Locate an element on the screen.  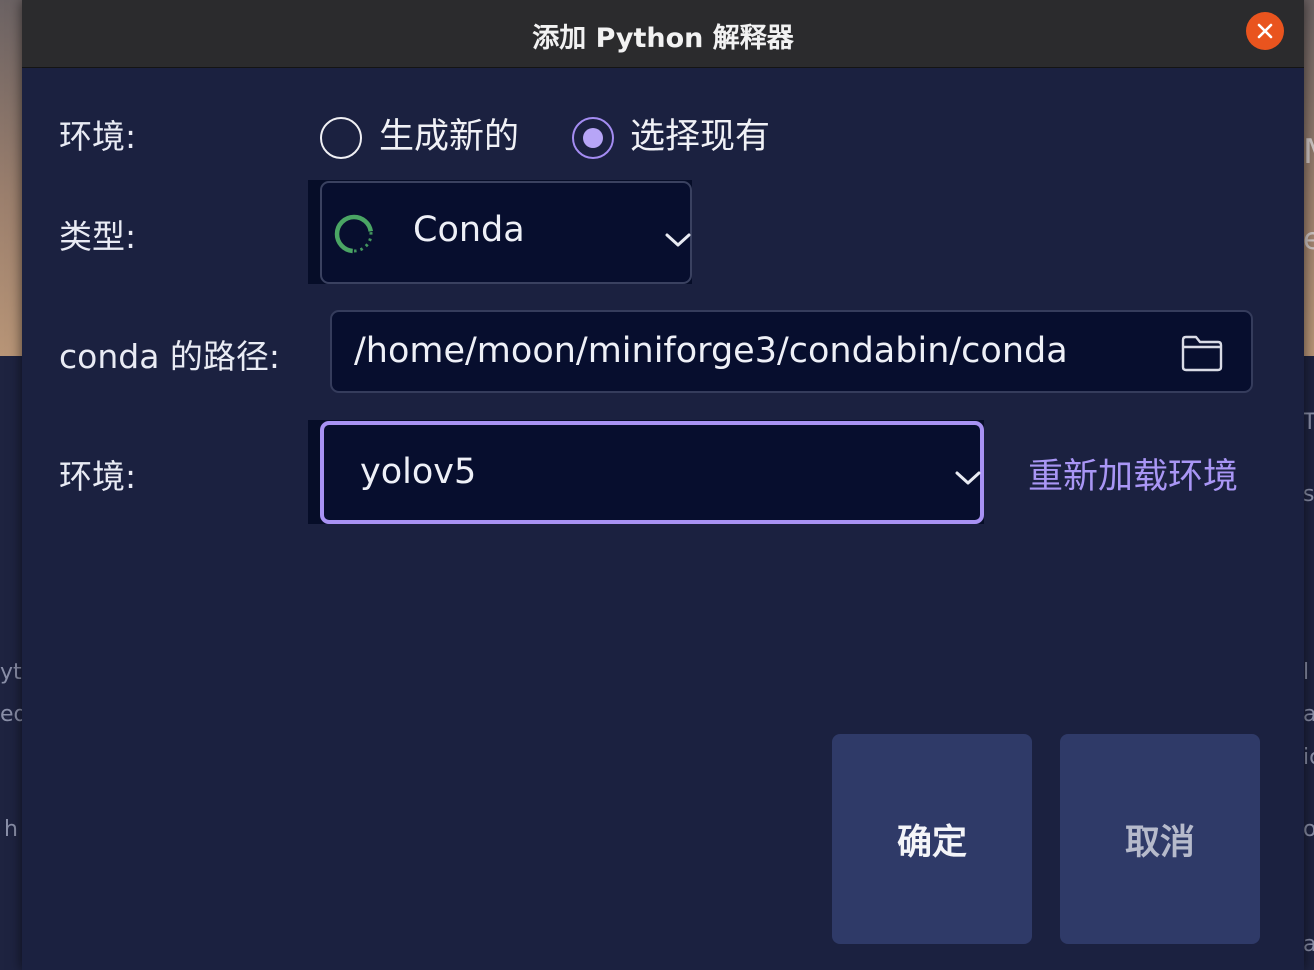
background-text-fragment: M is located at coordinates (1308, 152).